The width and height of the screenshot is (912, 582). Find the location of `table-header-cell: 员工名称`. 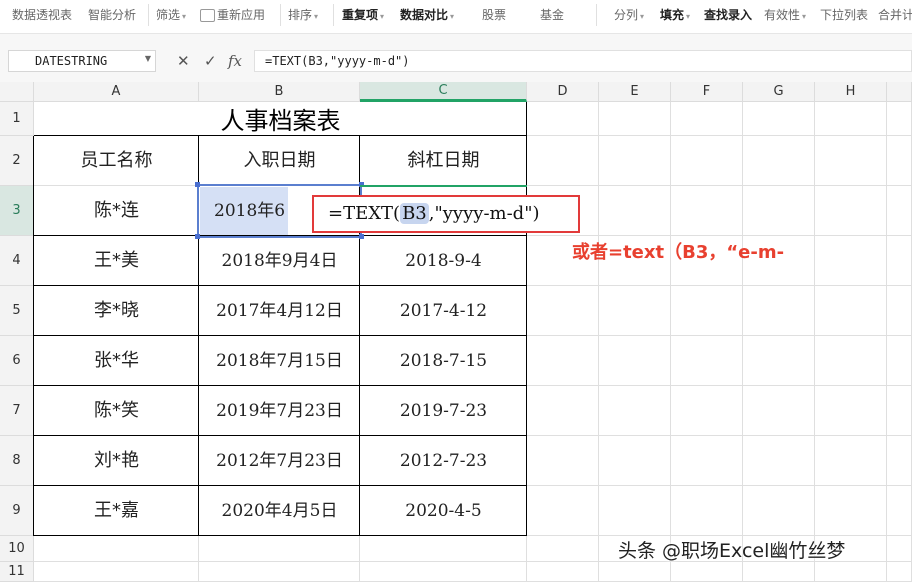

table-header-cell: 员工名称 is located at coordinates (116, 161).